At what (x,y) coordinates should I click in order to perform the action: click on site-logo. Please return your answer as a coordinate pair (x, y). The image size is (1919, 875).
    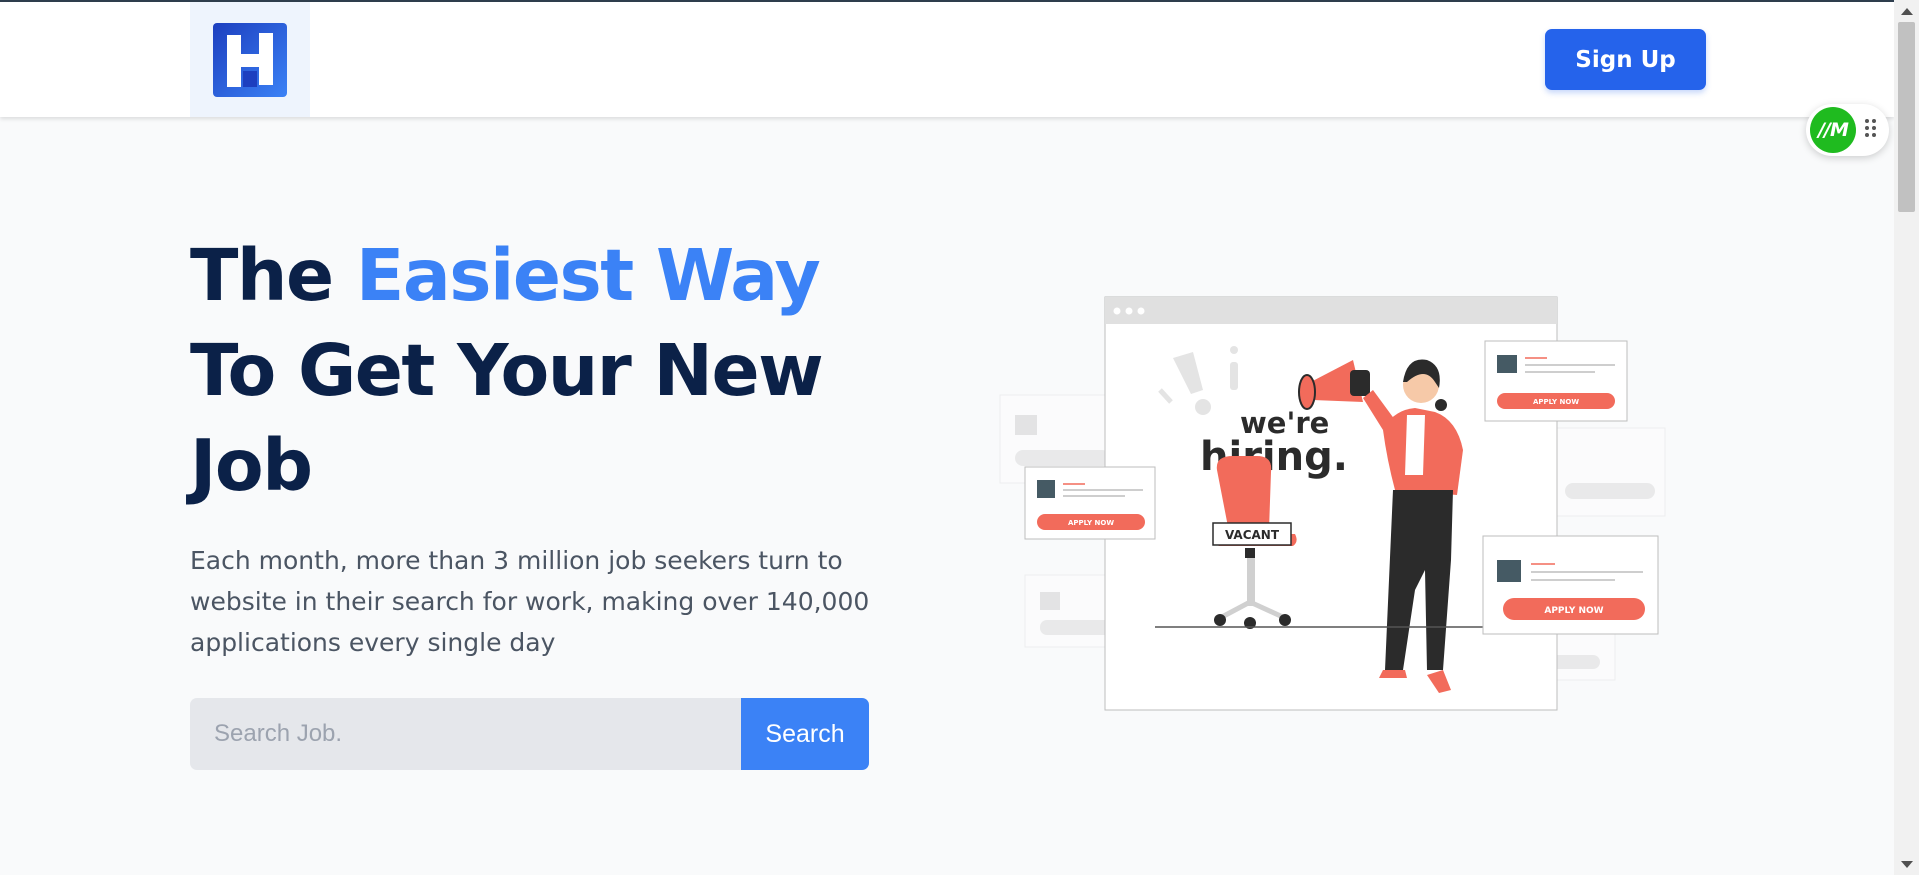
    Looking at the image, I should click on (250, 59).